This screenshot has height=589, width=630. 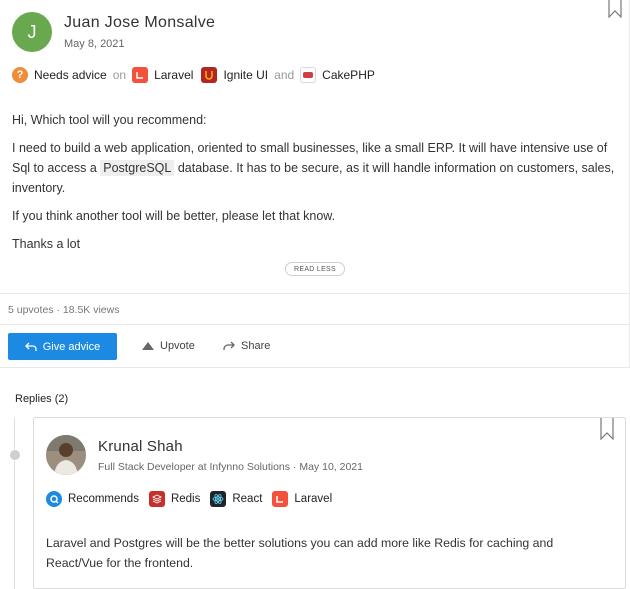 What do you see at coordinates (209, 75) in the screenshot?
I see `ignite-ui-icon` at bounding box center [209, 75].